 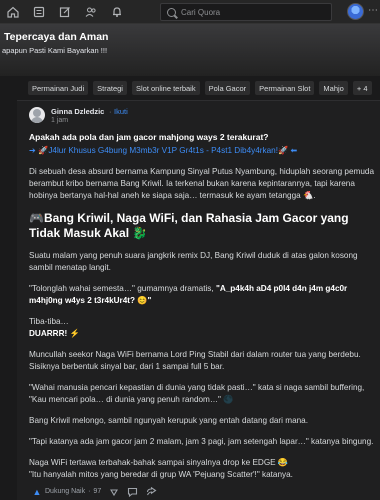 What do you see at coordinates (54, 333) in the screenshot?
I see `paragraph-bold: DUARRR! ⚡` at bounding box center [54, 333].